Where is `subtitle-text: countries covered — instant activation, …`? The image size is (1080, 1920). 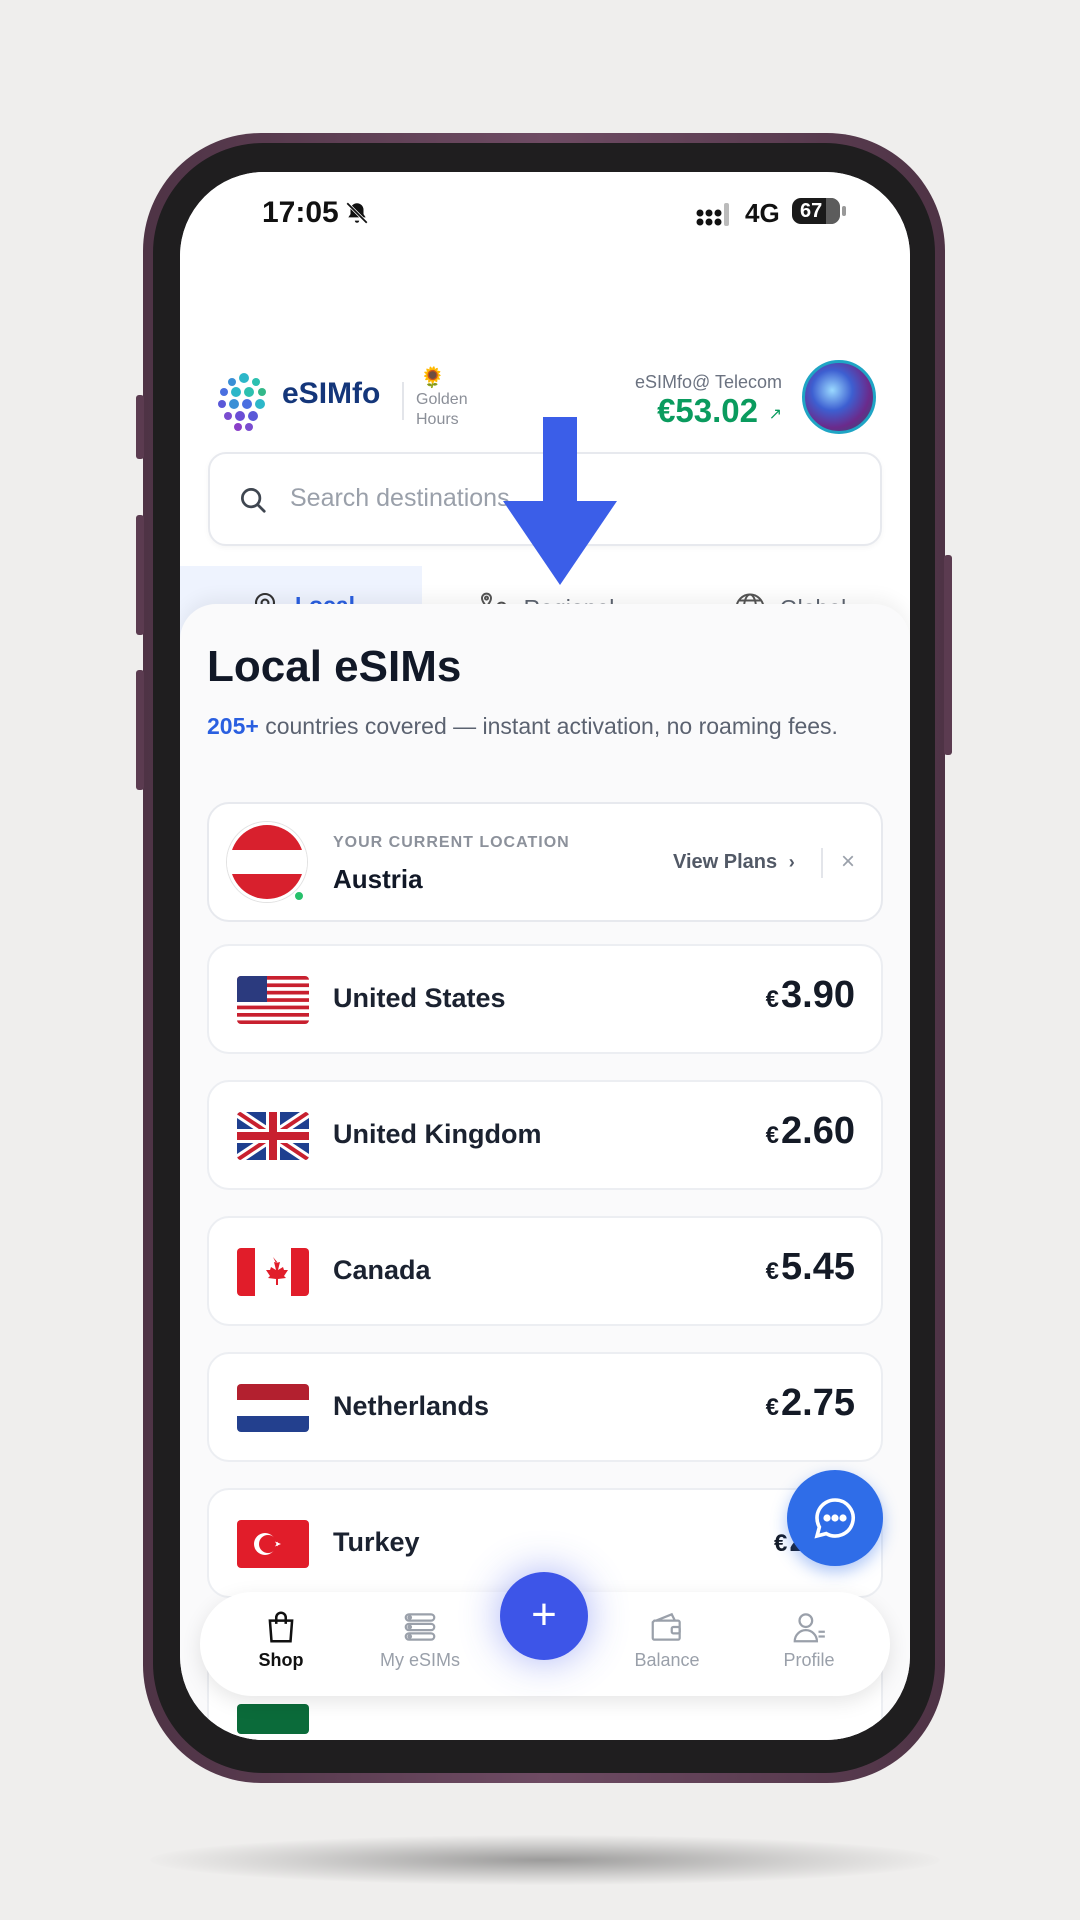
subtitle-text: countries covered — instant activation, … is located at coordinates (548, 726).